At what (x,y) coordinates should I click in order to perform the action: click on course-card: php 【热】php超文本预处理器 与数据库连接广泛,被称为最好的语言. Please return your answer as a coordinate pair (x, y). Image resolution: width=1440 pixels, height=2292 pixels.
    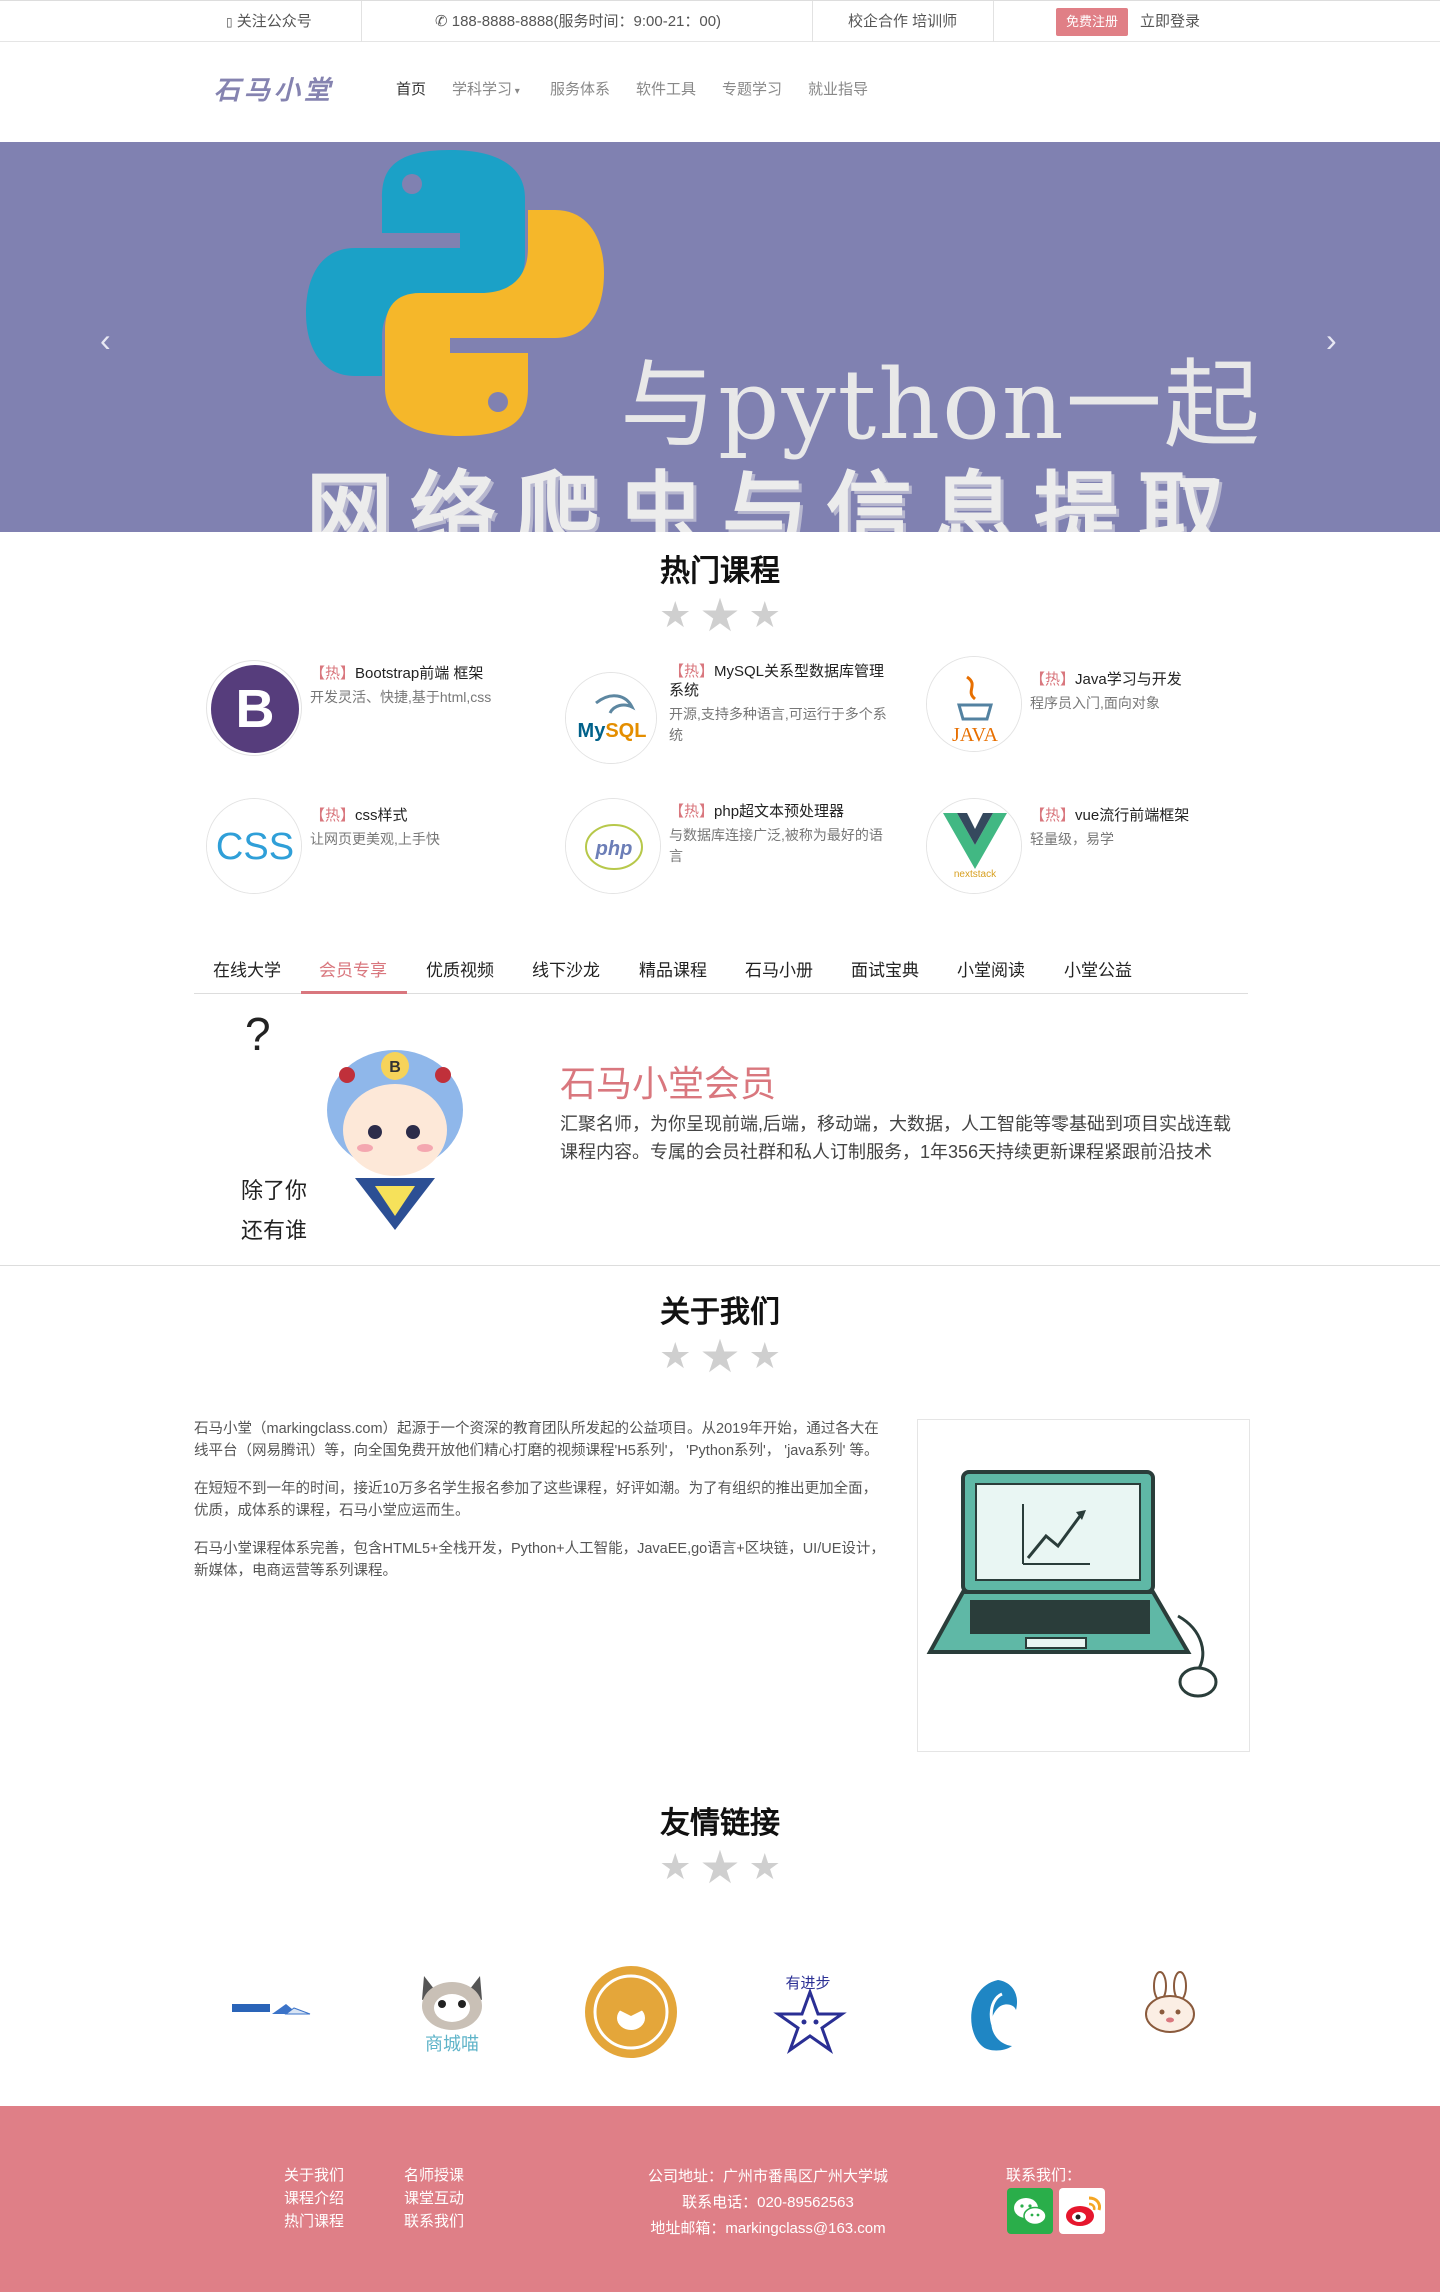
    Looking at the image, I should click on (730, 848).